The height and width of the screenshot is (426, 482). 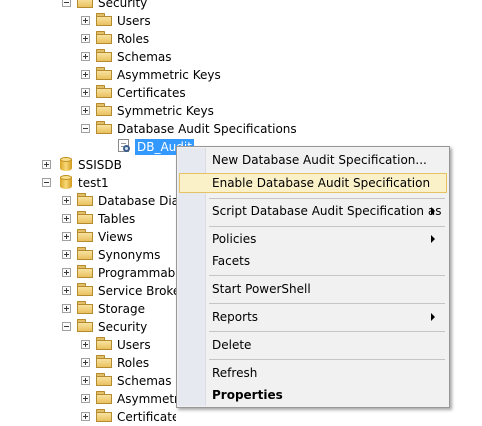 I want to click on tree-node-label: Database Diagr, so click(x=137, y=201).